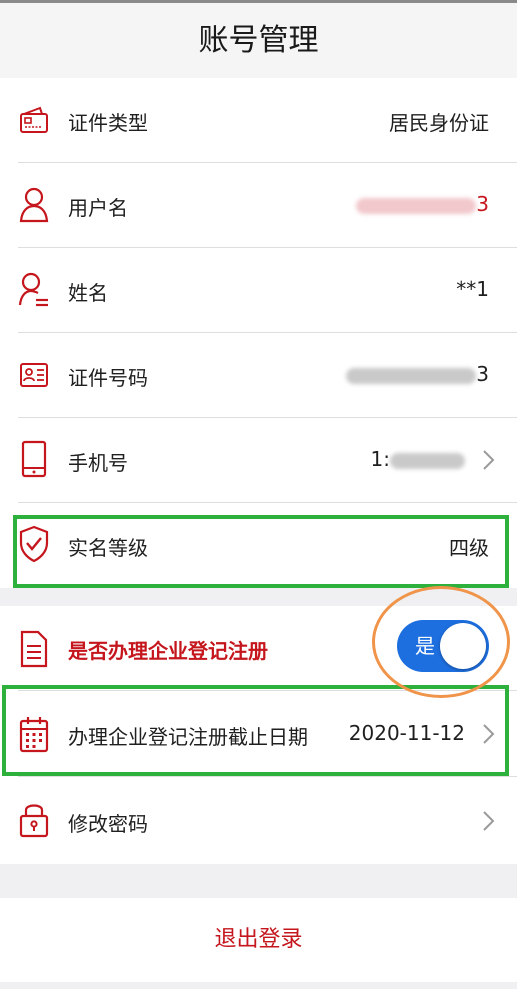 The height and width of the screenshot is (989, 517). I want to click on lock-icon, so click(34, 819).